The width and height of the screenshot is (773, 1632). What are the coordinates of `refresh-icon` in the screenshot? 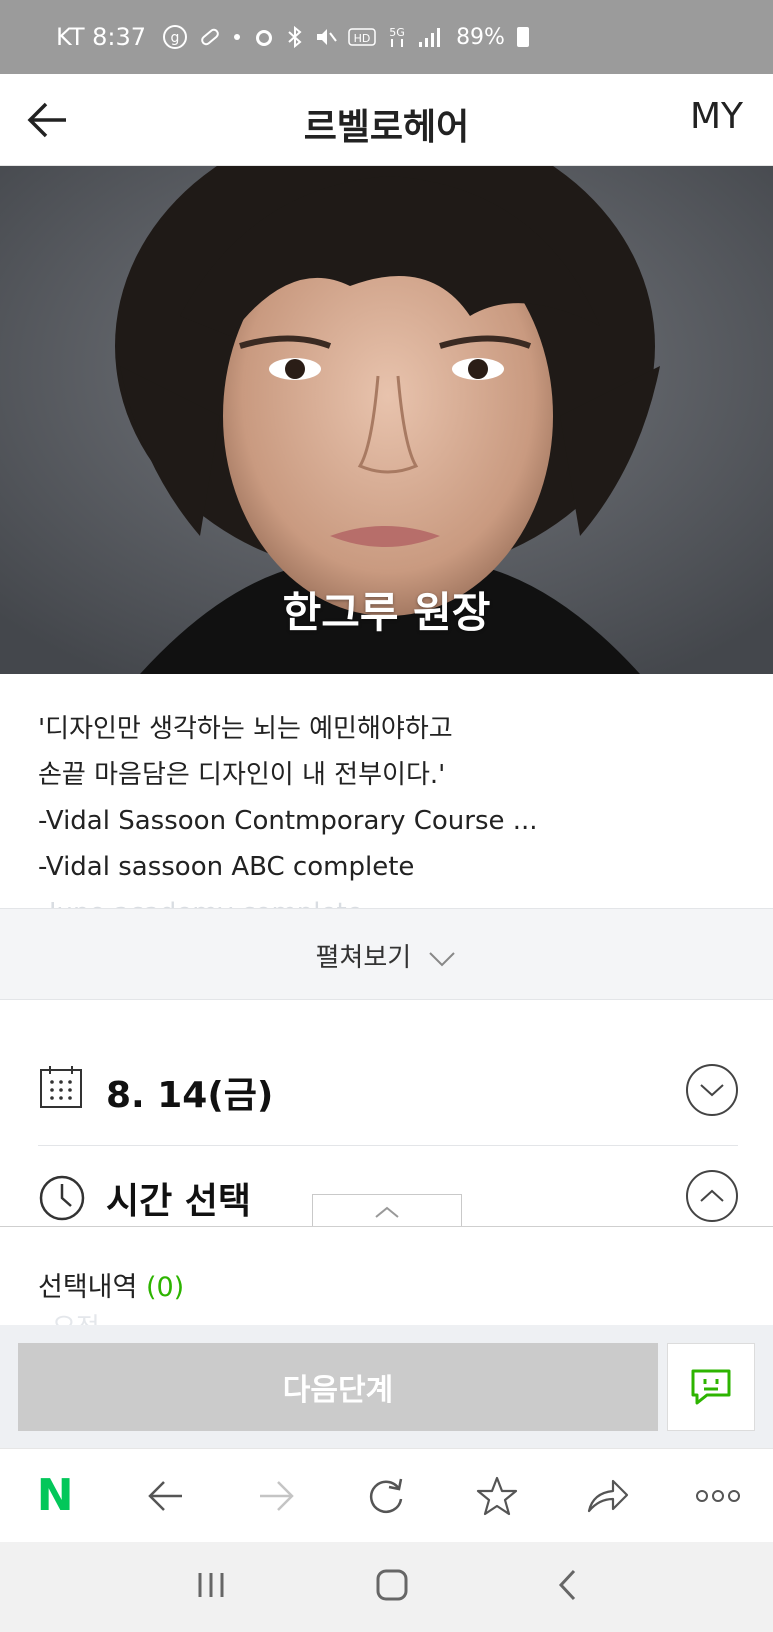 It's located at (386, 1495).